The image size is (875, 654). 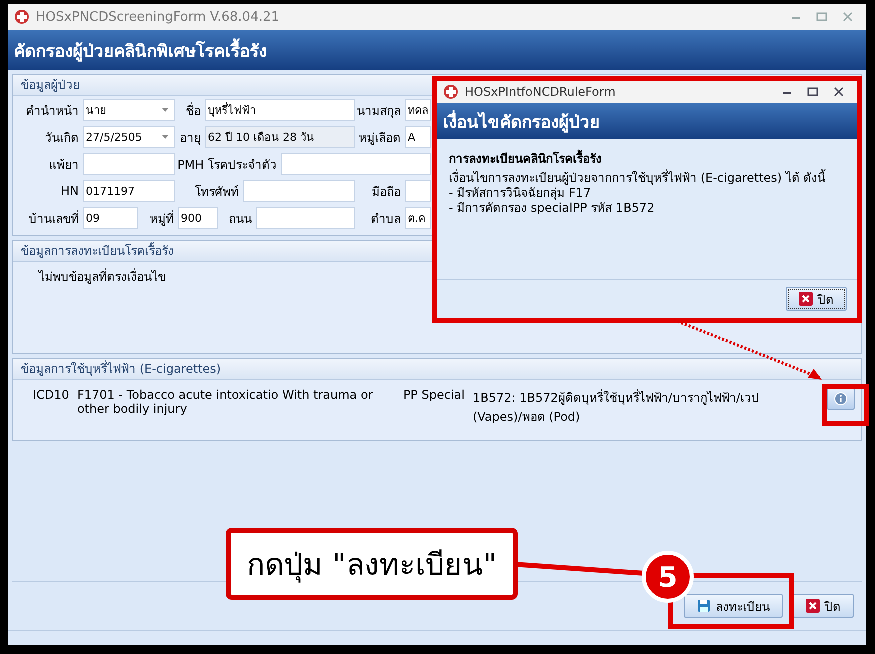 What do you see at coordinates (704, 606) in the screenshot?
I see `floppy-icon` at bounding box center [704, 606].